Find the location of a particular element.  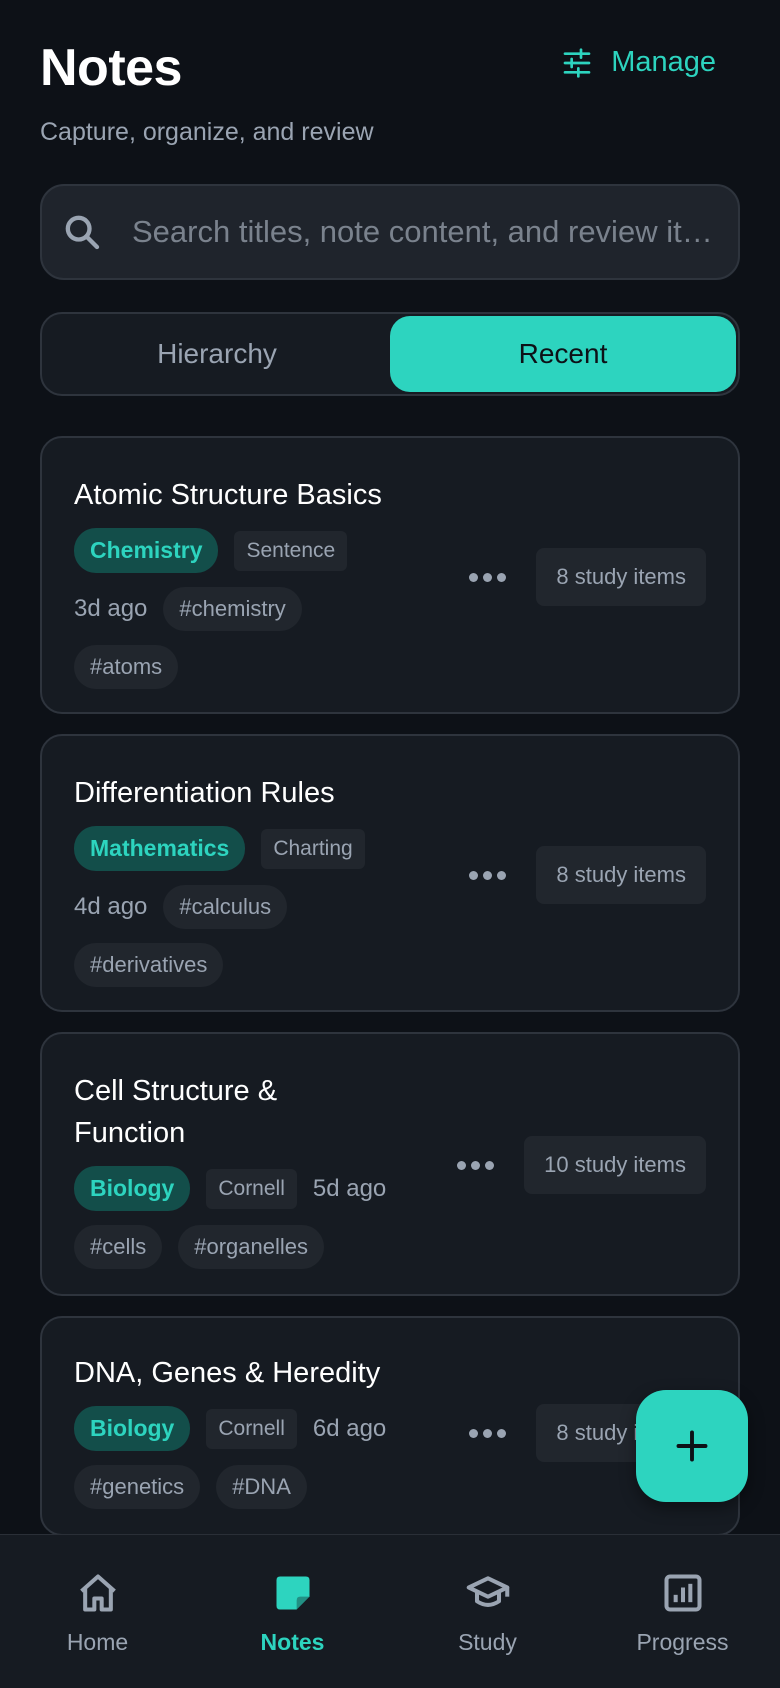

manage-button: Manage is located at coordinates (638, 62).